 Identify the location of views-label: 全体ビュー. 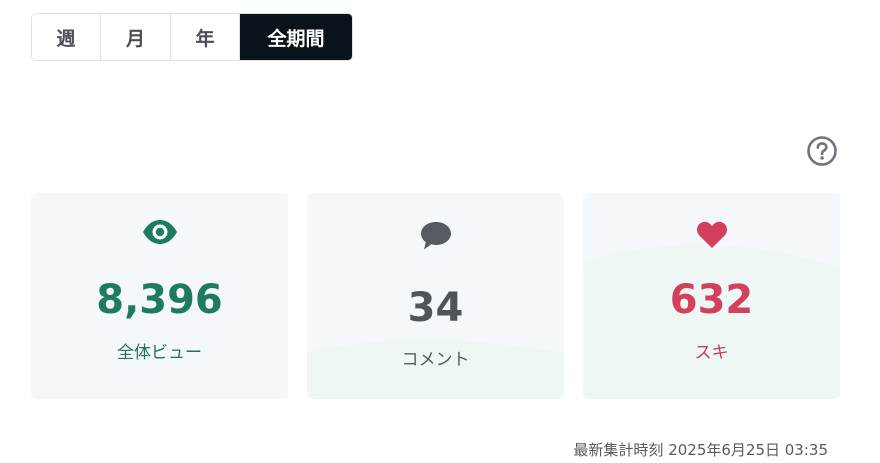
(159, 353).